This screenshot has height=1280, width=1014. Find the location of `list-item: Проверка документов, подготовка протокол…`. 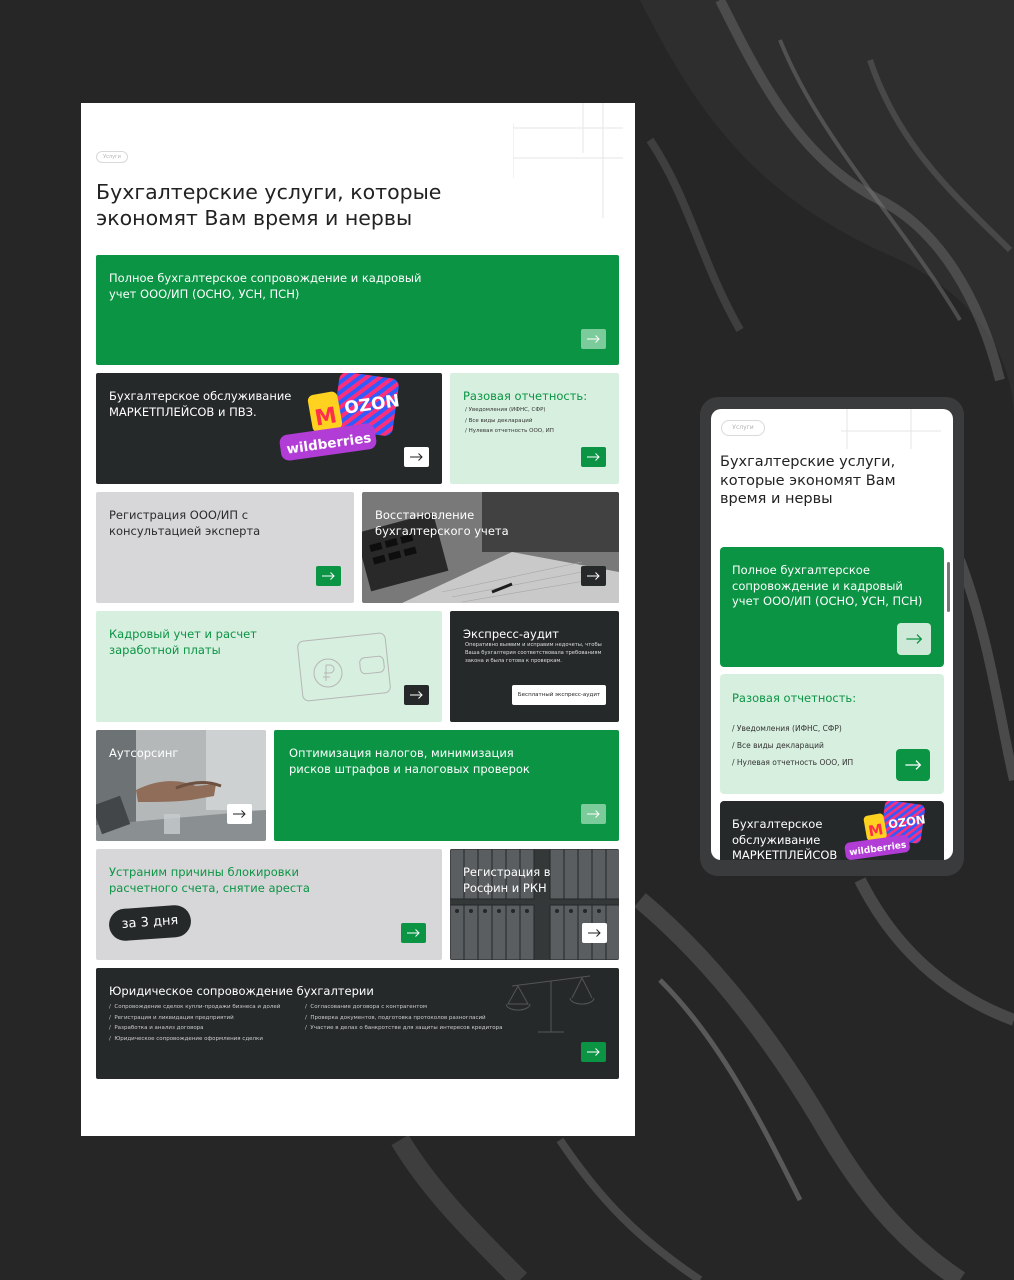

list-item: Проверка документов, подготовка протокол… is located at coordinates (398, 1017).